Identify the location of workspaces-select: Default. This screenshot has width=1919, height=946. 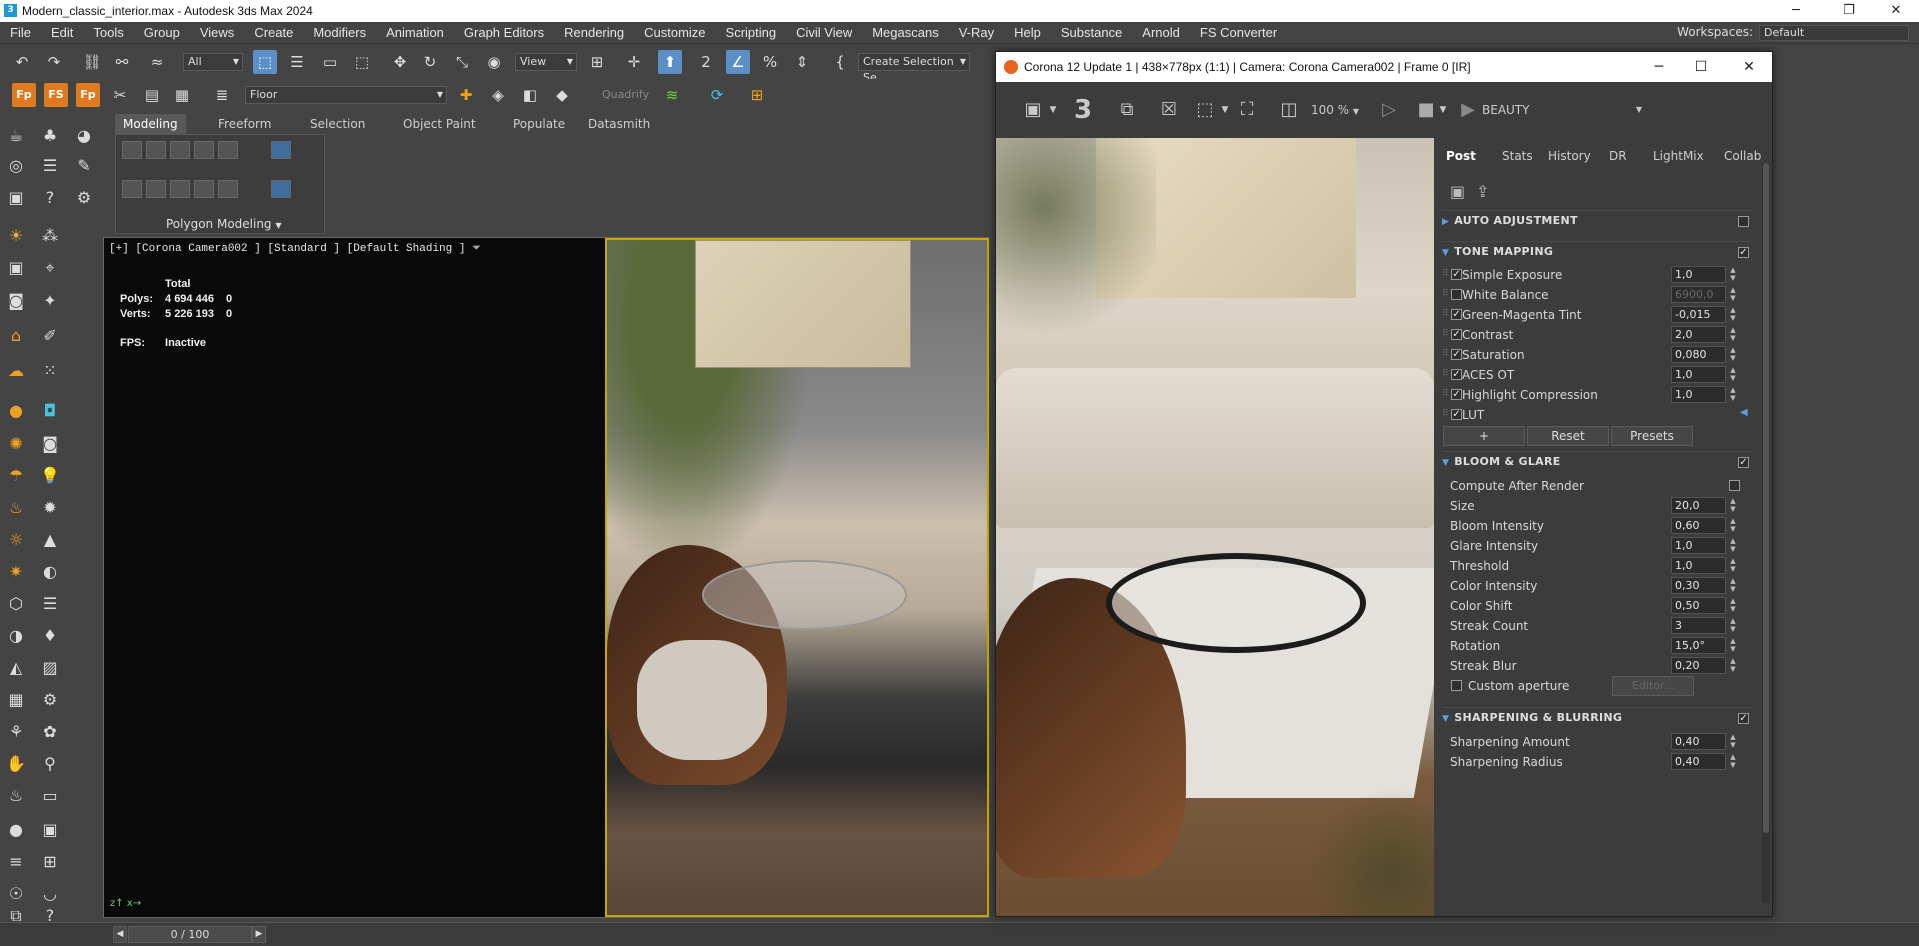
(1834, 33).